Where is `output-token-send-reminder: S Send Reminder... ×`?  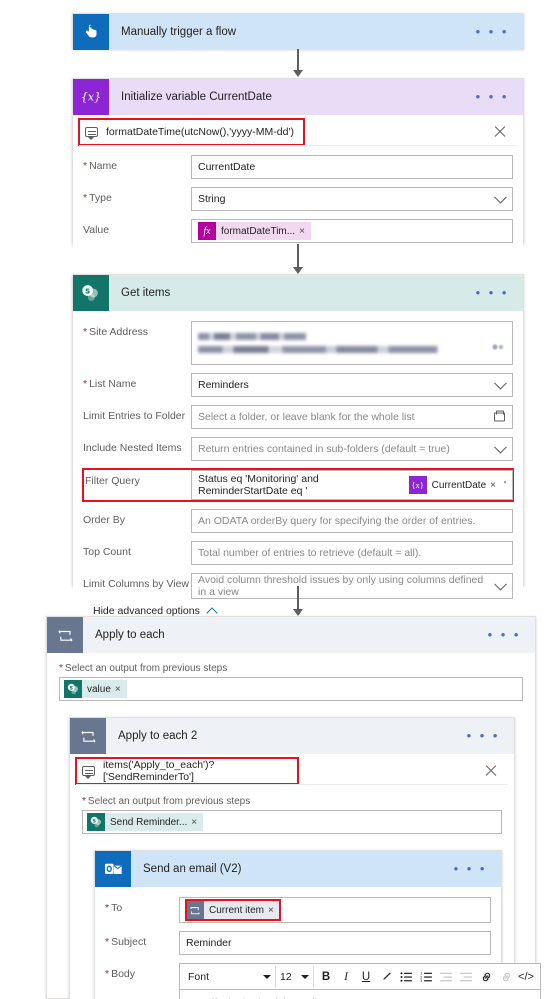 output-token-send-reminder: S Send Reminder... × is located at coordinates (145, 822).